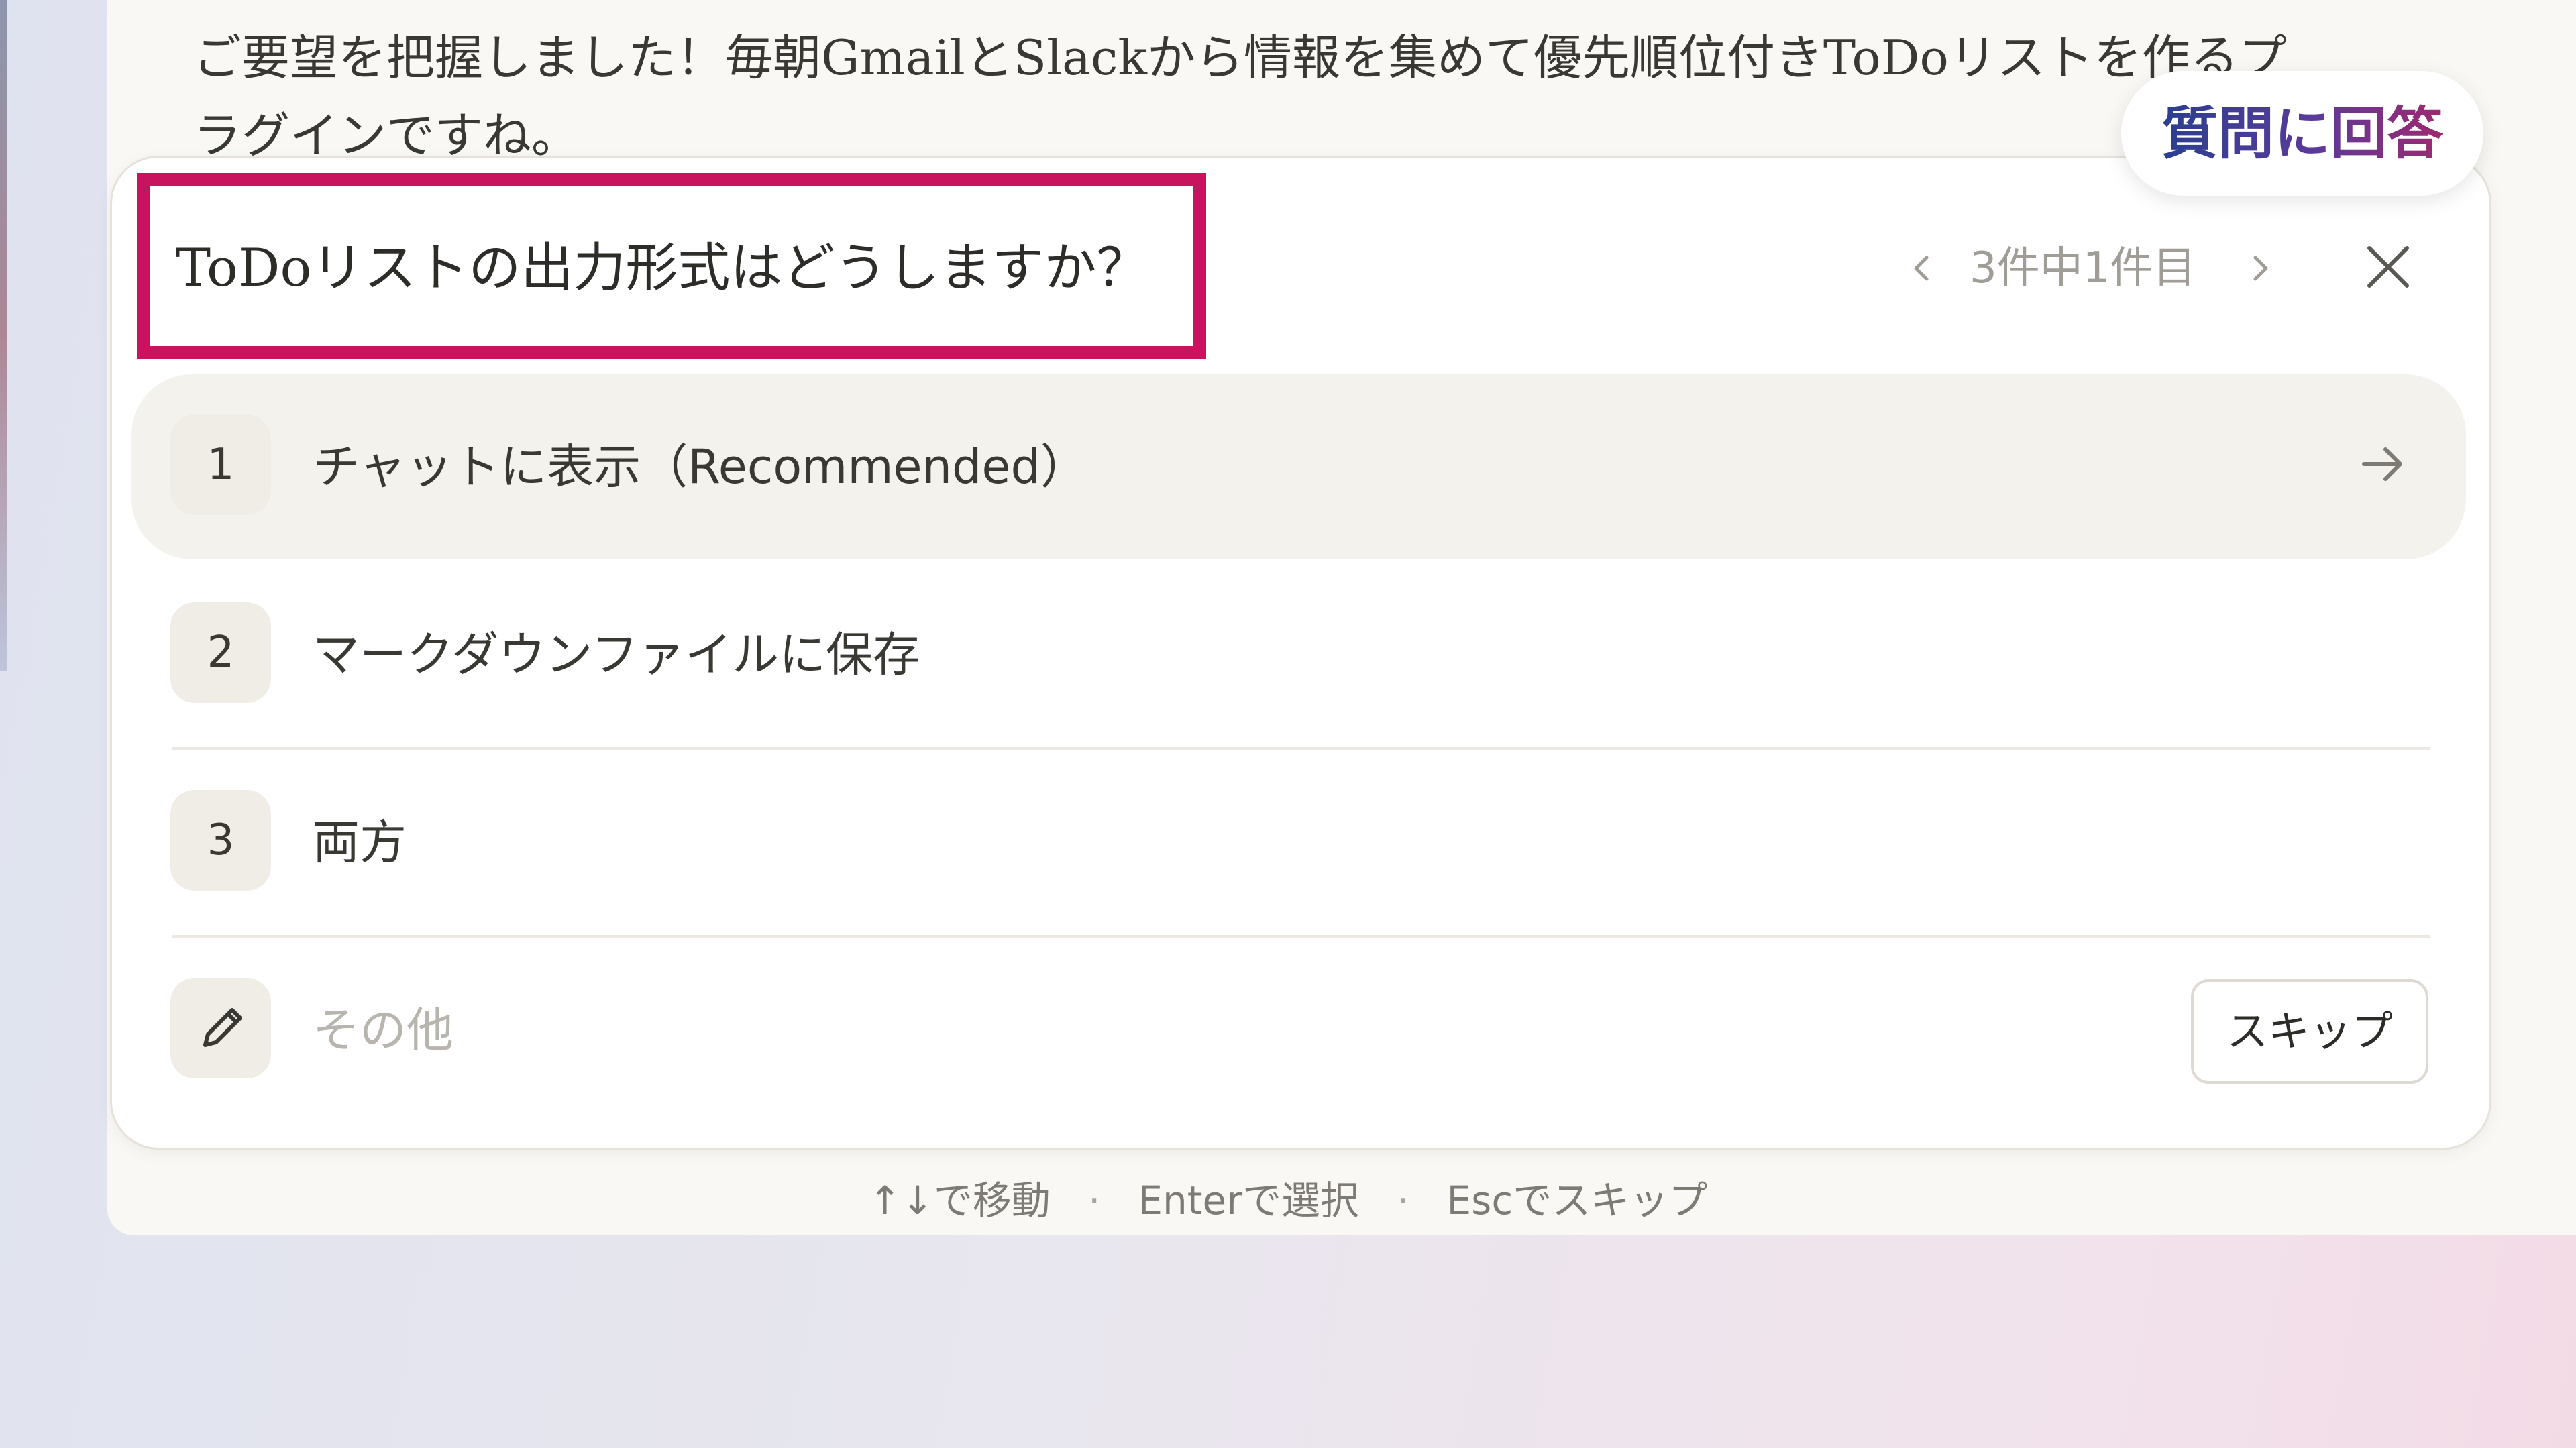 The width and height of the screenshot is (2576, 1448). What do you see at coordinates (2083, 268) in the screenshot?
I see `question-counter: 3件中1件目` at bounding box center [2083, 268].